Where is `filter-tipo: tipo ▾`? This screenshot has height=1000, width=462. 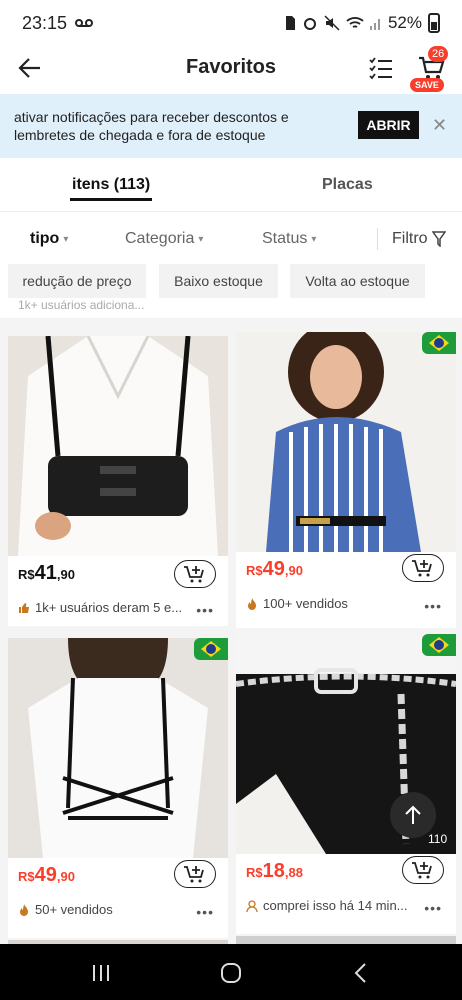 filter-tipo: tipo ▾ is located at coordinates (49, 239).